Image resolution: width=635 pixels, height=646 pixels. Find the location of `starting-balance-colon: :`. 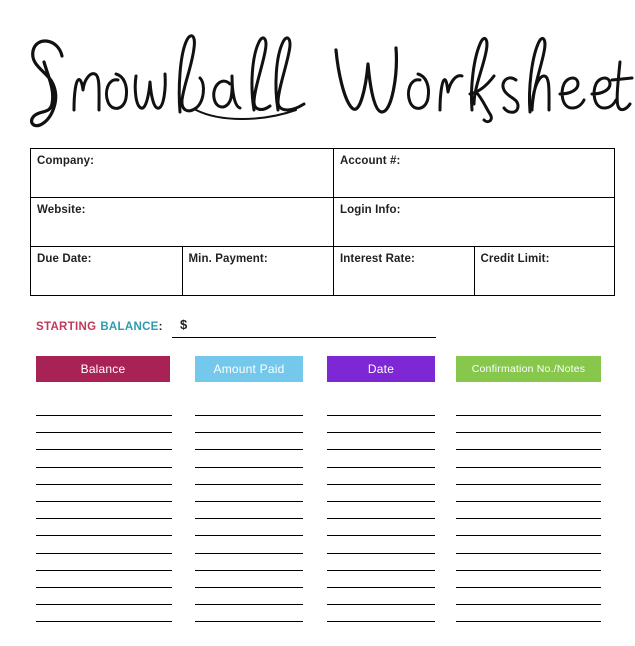

starting-balance-colon: : is located at coordinates (160, 327).